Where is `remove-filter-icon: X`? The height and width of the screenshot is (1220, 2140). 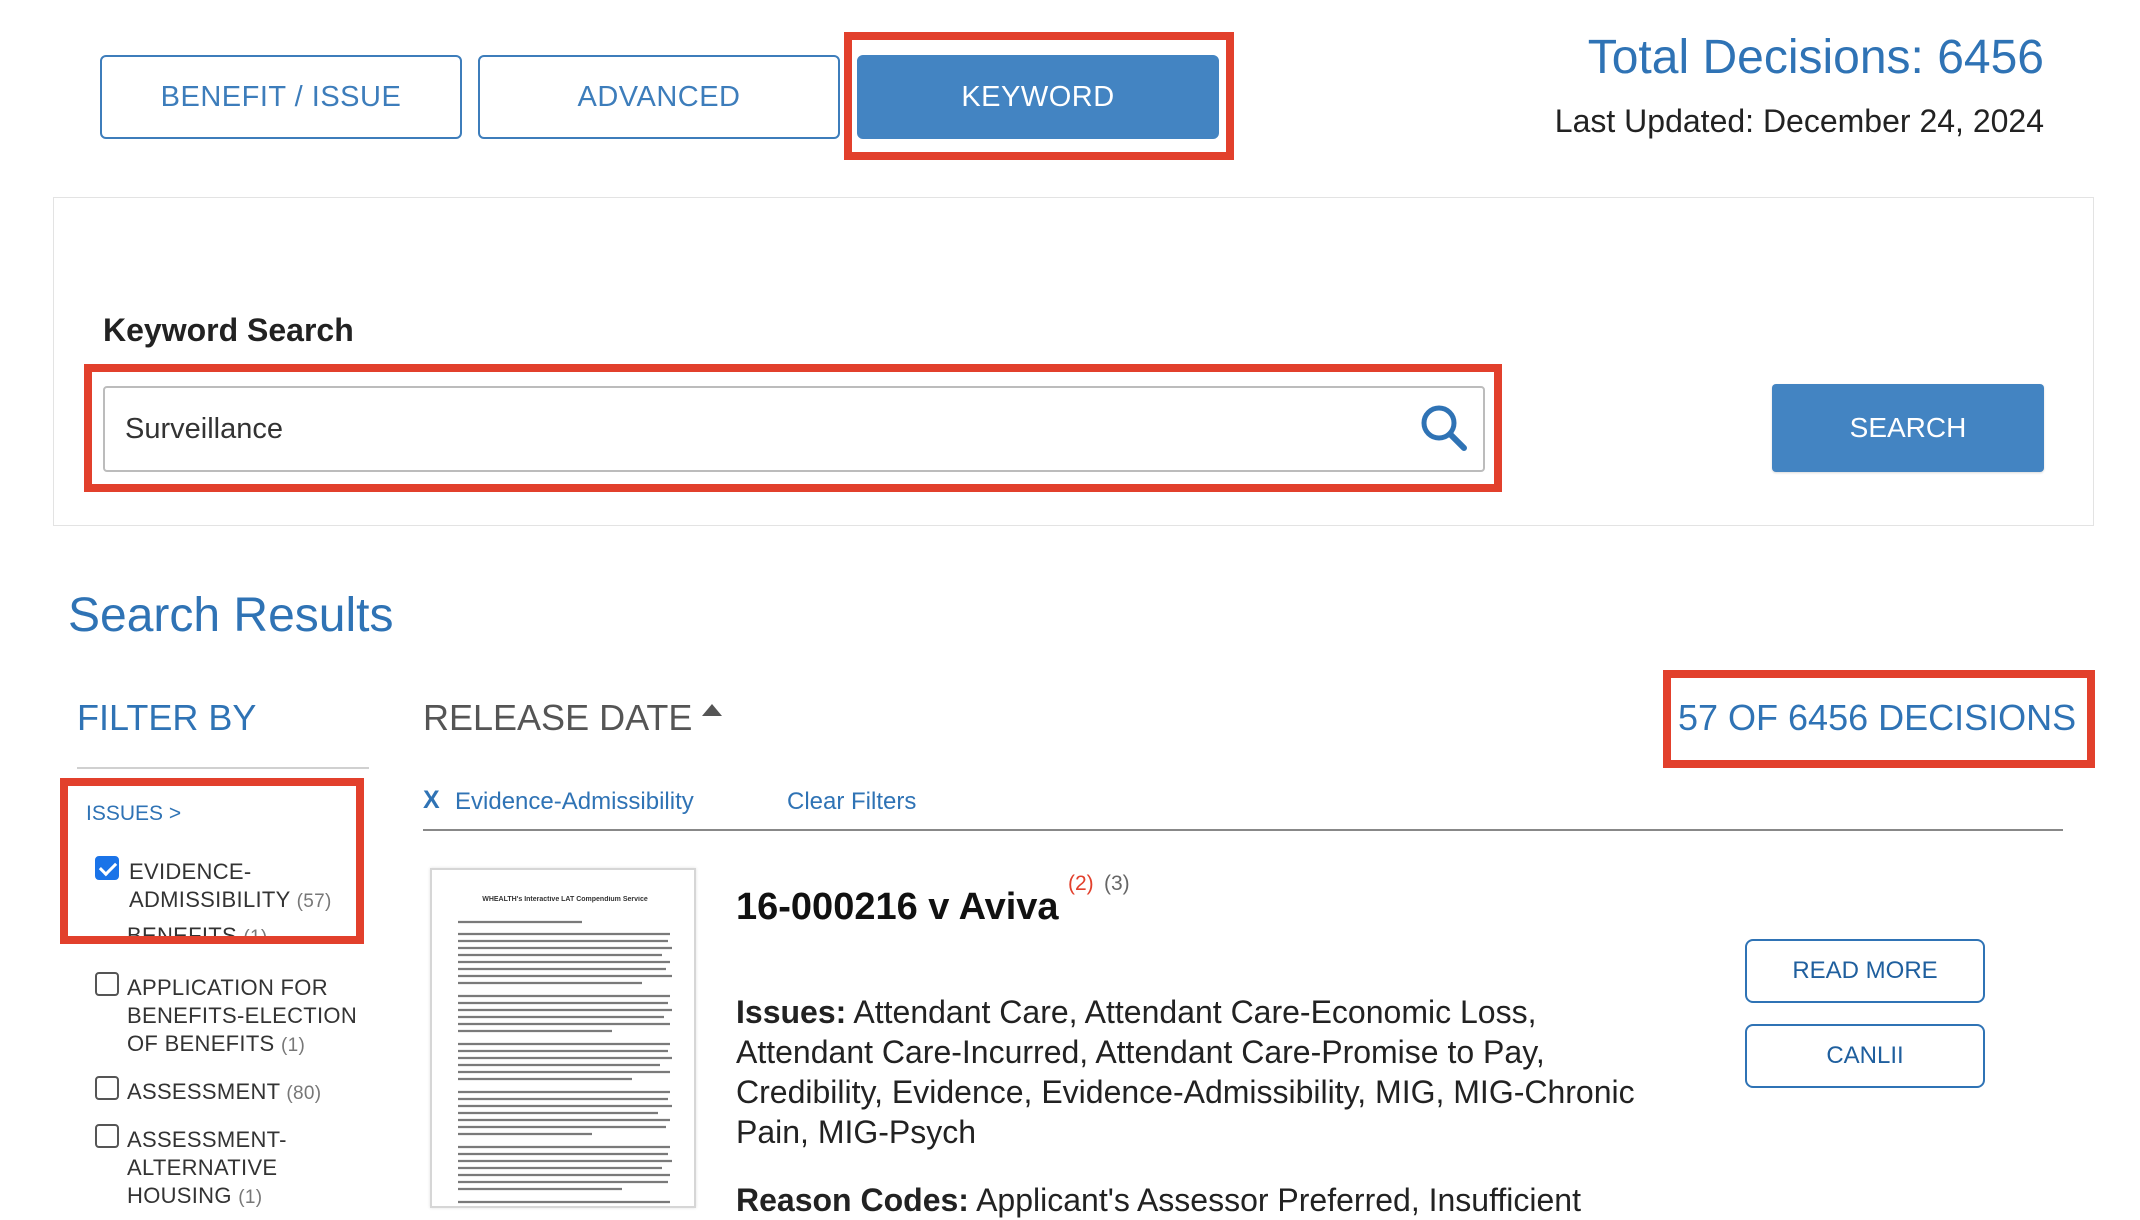 remove-filter-icon: X is located at coordinates (431, 800).